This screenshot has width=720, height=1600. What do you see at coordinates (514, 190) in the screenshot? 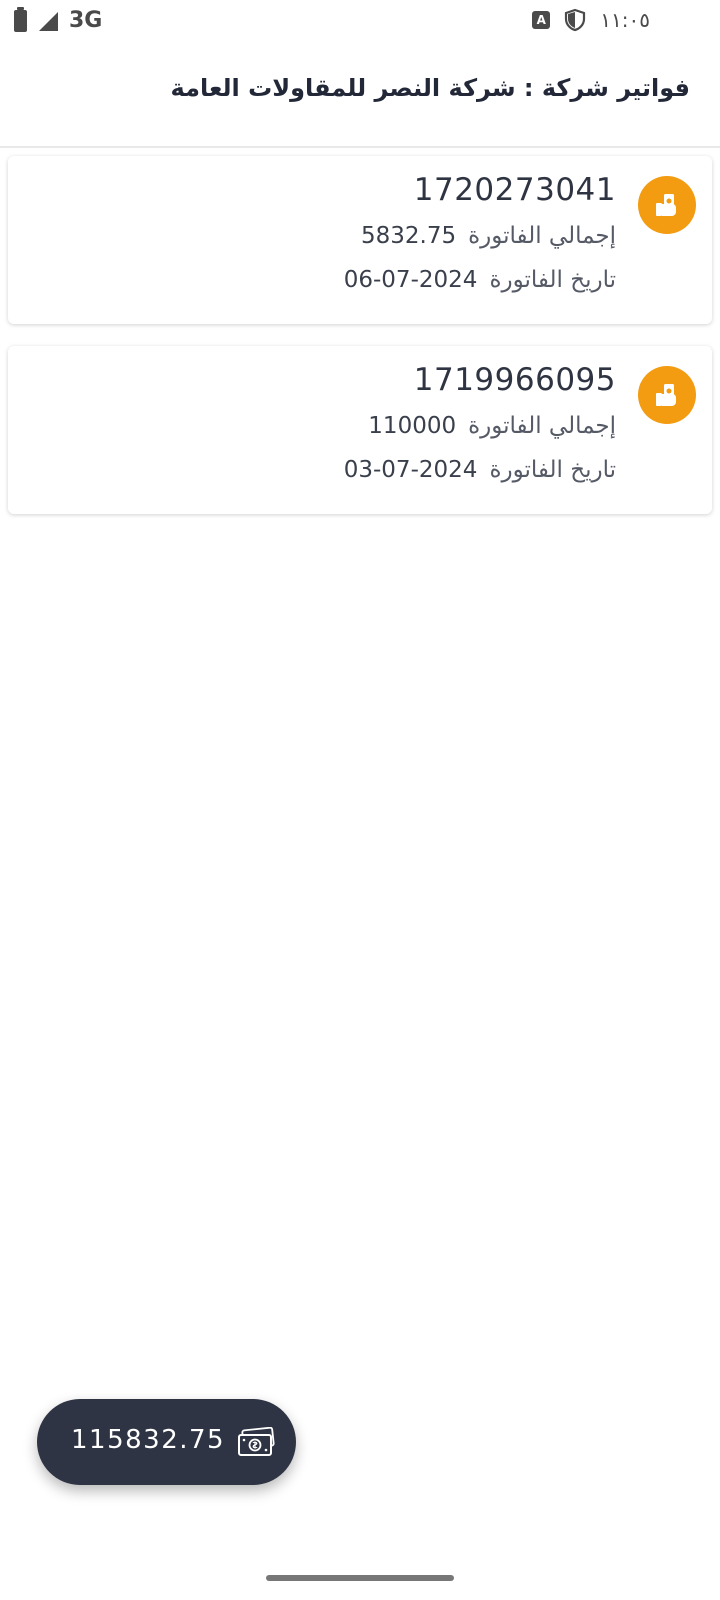
I see `invoice-number: 1720273041` at bounding box center [514, 190].